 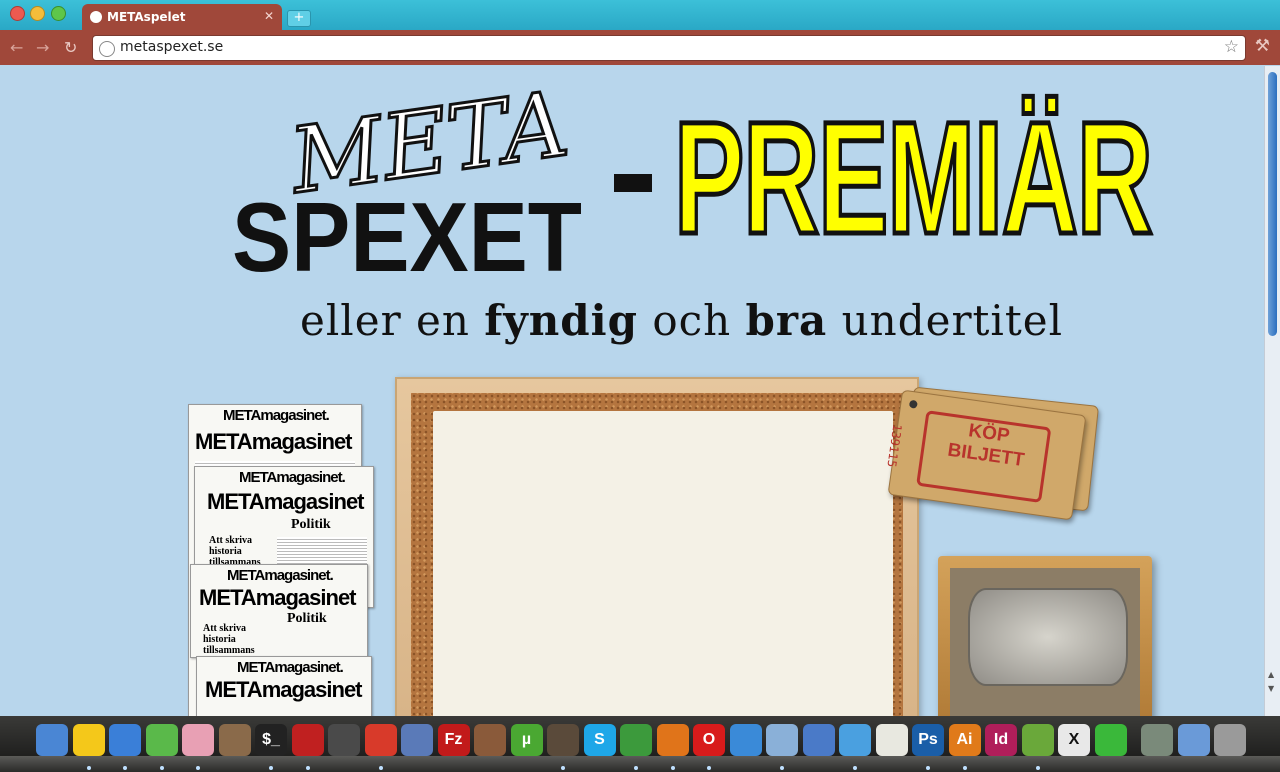 I want to click on tab-metaspelet: METAspelet ✕, so click(x=182, y=17).